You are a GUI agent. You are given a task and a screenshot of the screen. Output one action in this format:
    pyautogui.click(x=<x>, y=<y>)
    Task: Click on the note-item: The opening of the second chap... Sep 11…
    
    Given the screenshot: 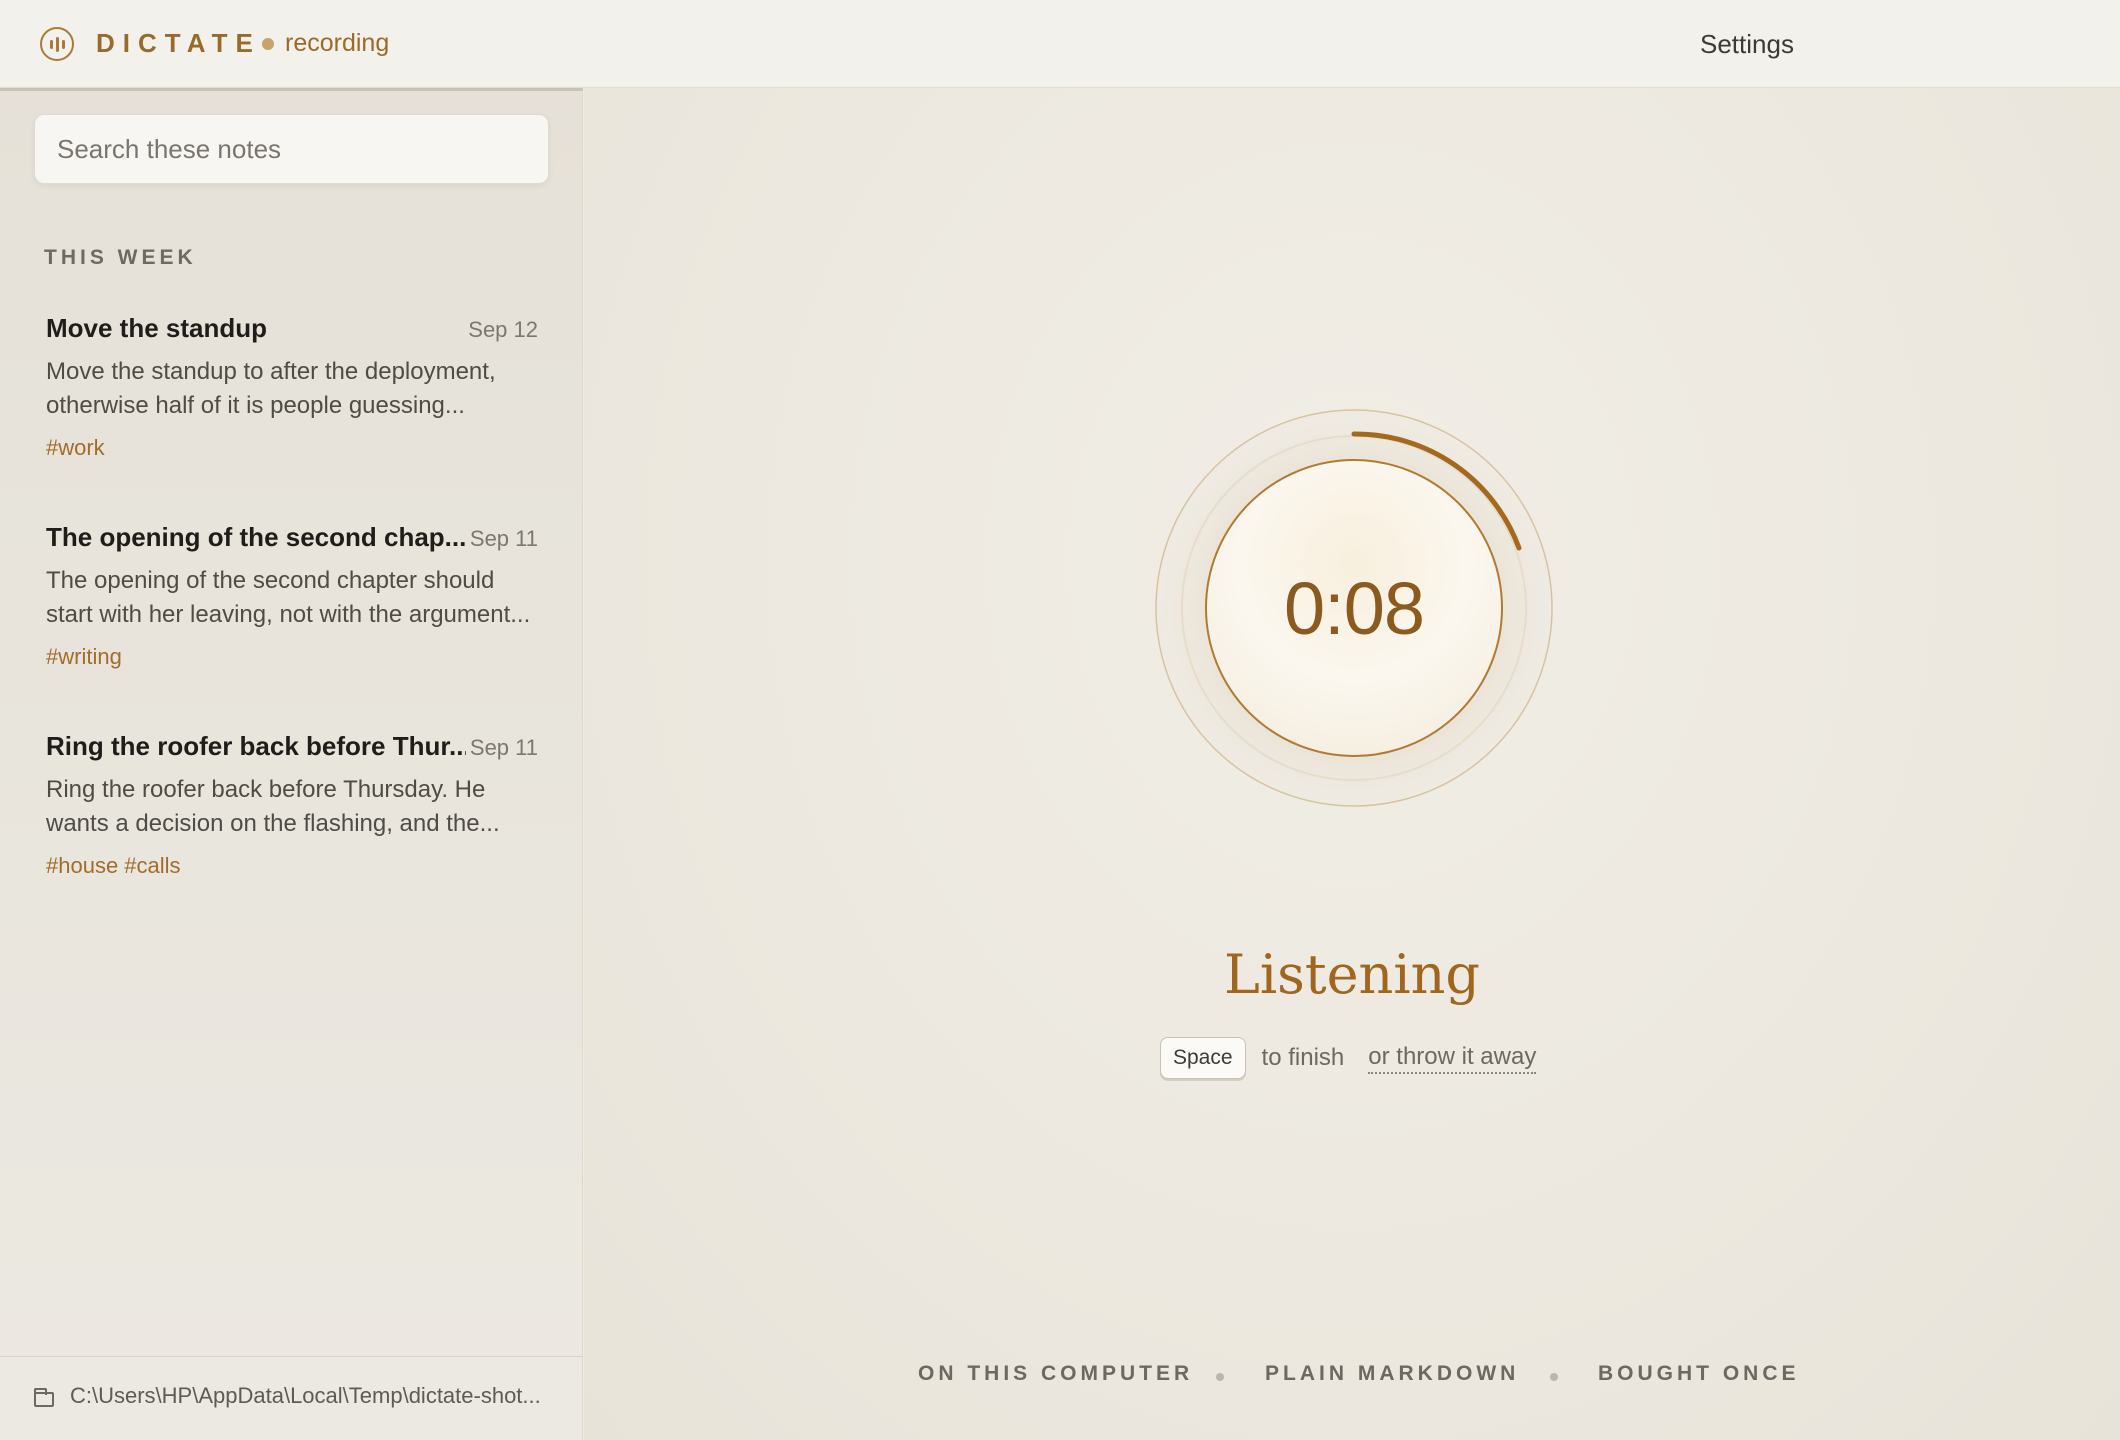 What is the action you would take?
    pyautogui.click(x=292, y=602)
    